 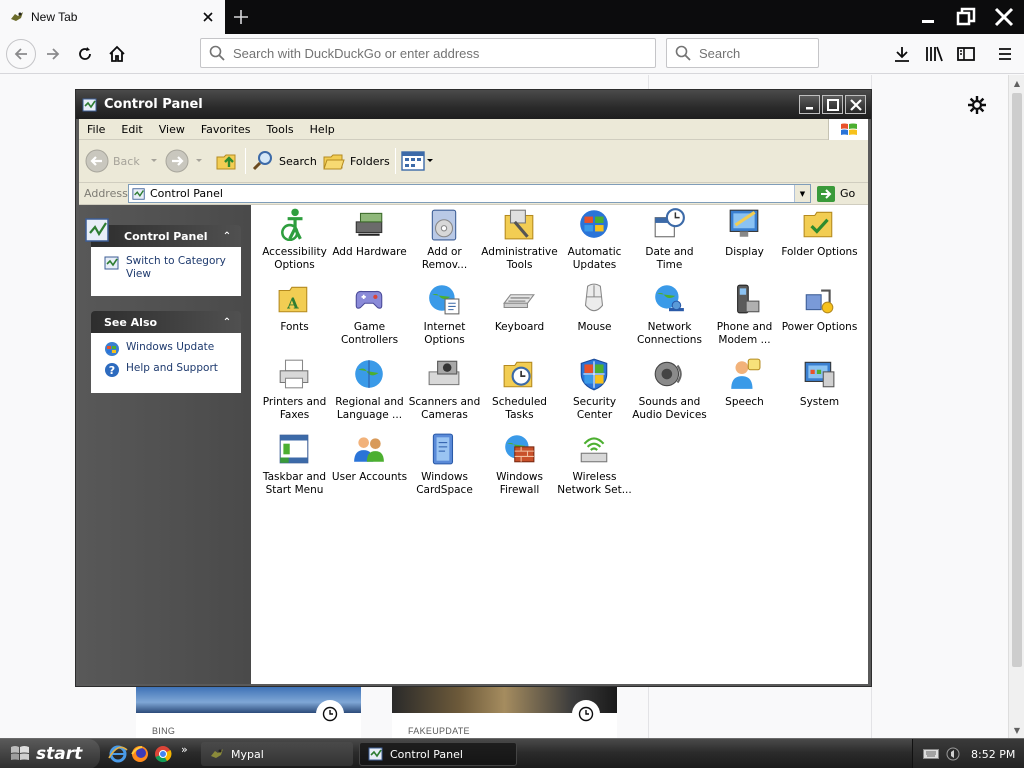 What do you see at coordinates (966, 54) in the screenshot?
I see `sidebar-button` at bounding box center [966, 54].